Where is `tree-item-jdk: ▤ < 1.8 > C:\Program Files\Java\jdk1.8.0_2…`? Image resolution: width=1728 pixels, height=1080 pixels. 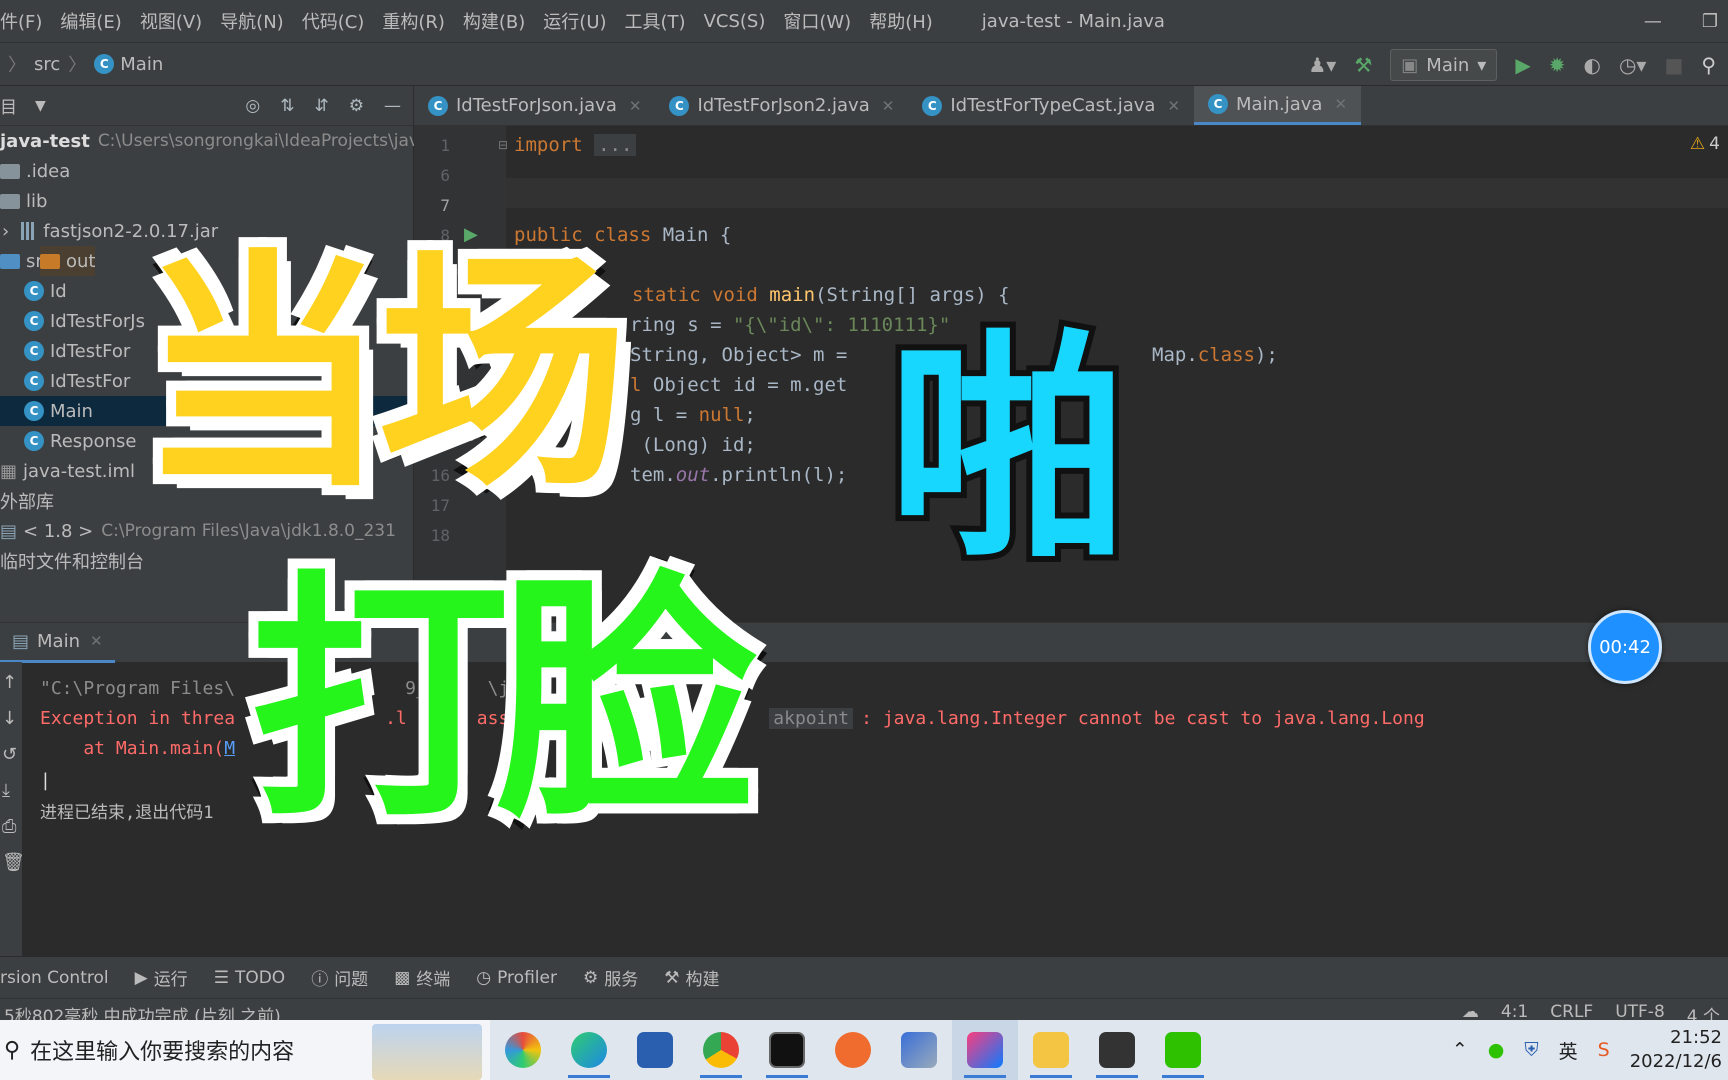 tree-item-jdk: ▤ < 1.8 > C:\Program Files\Java\jdk1.8.0_2… is located at coordinates (206, 531).